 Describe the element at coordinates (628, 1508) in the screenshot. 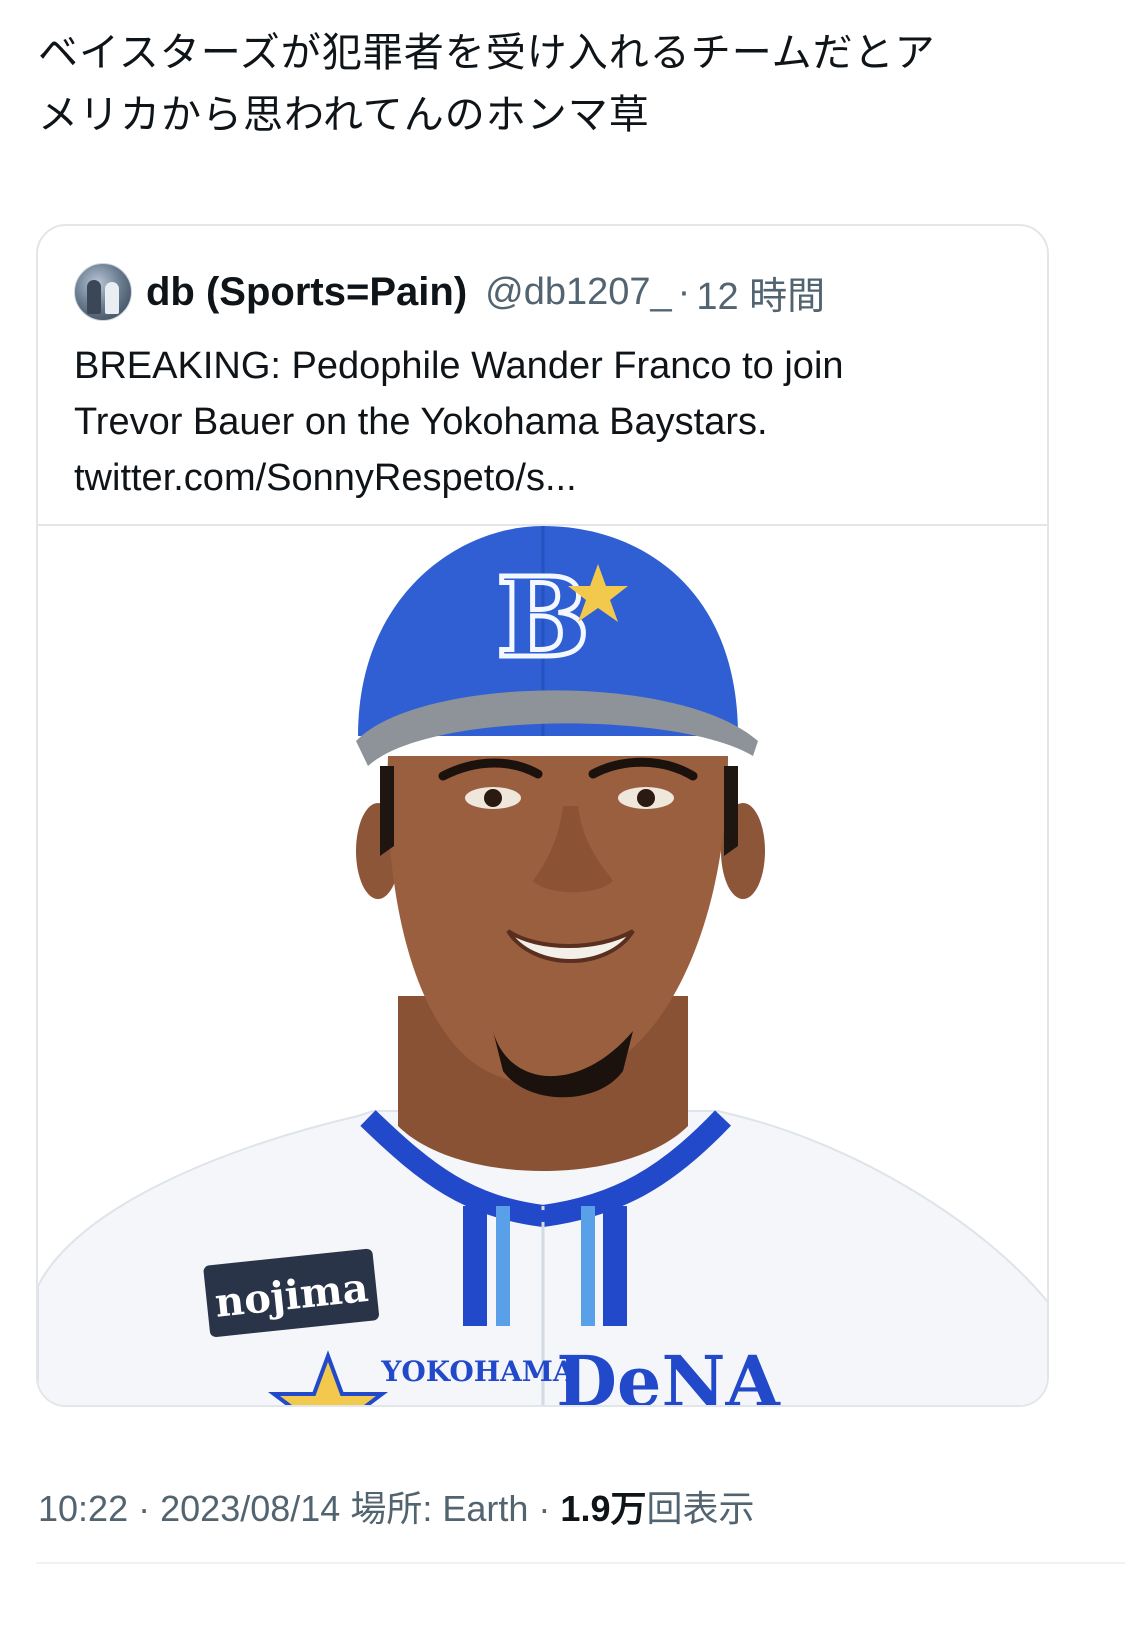

I see `views-unit: 万` at that location.